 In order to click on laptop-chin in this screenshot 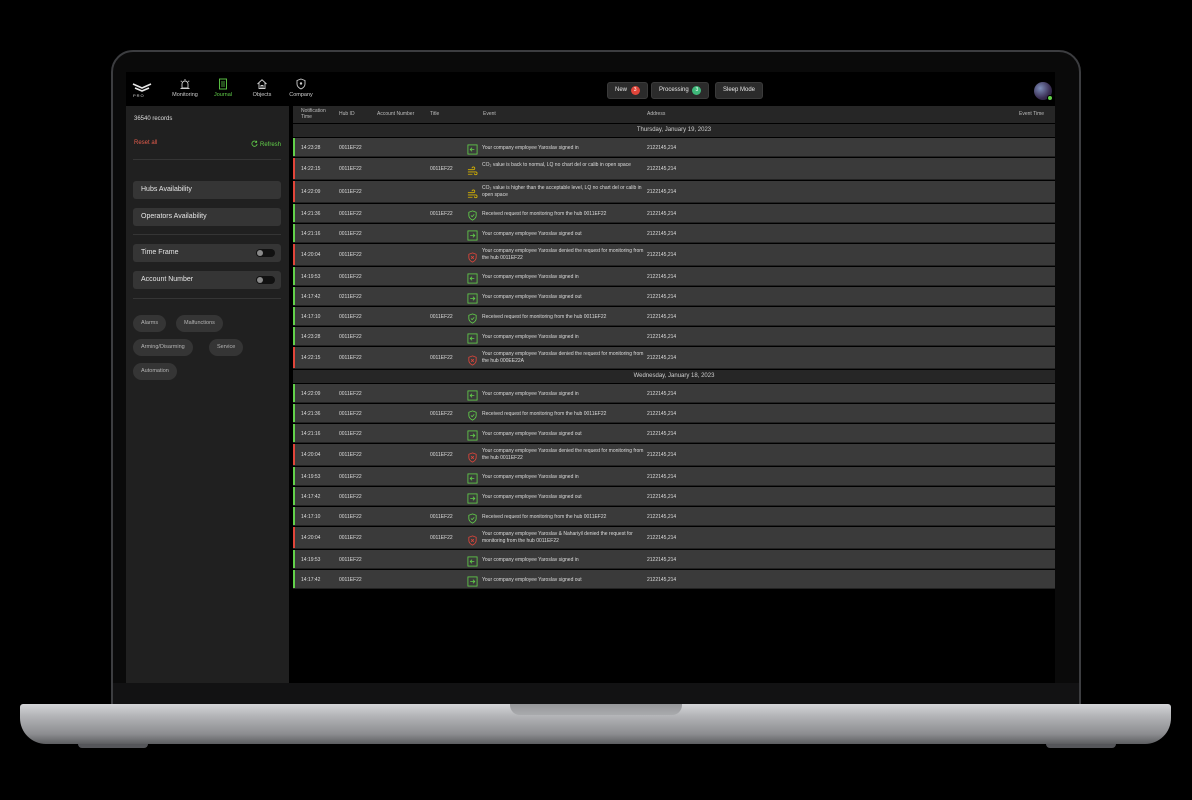, I will do `click(596, 694)`.